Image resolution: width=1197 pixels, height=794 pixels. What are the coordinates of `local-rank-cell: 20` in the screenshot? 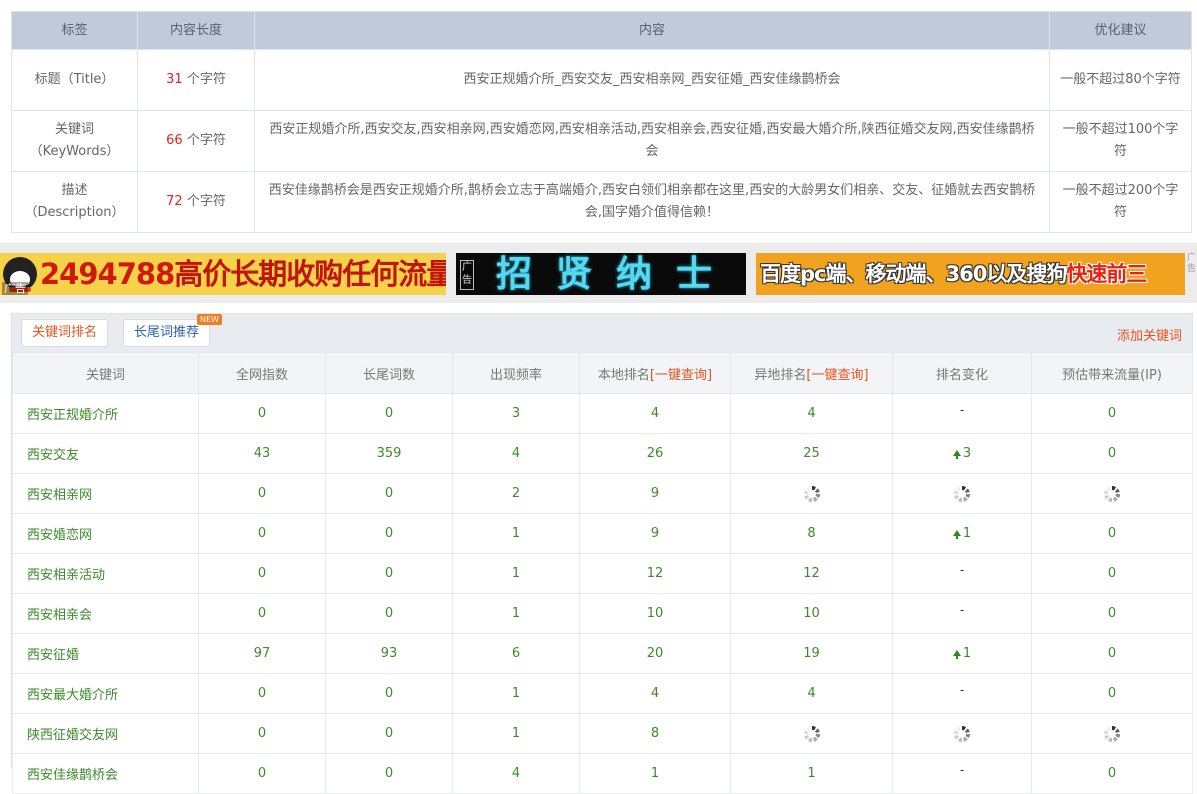 It's located at (655, 653).